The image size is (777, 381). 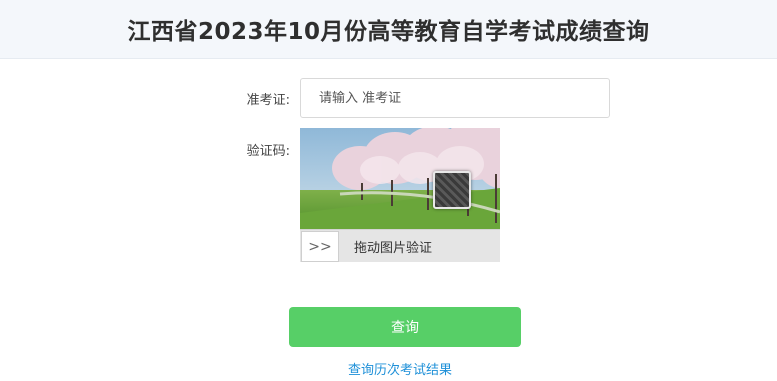 I want to click on slider-captcha: >> 拖动图片验证, so click(x=400, y=195).